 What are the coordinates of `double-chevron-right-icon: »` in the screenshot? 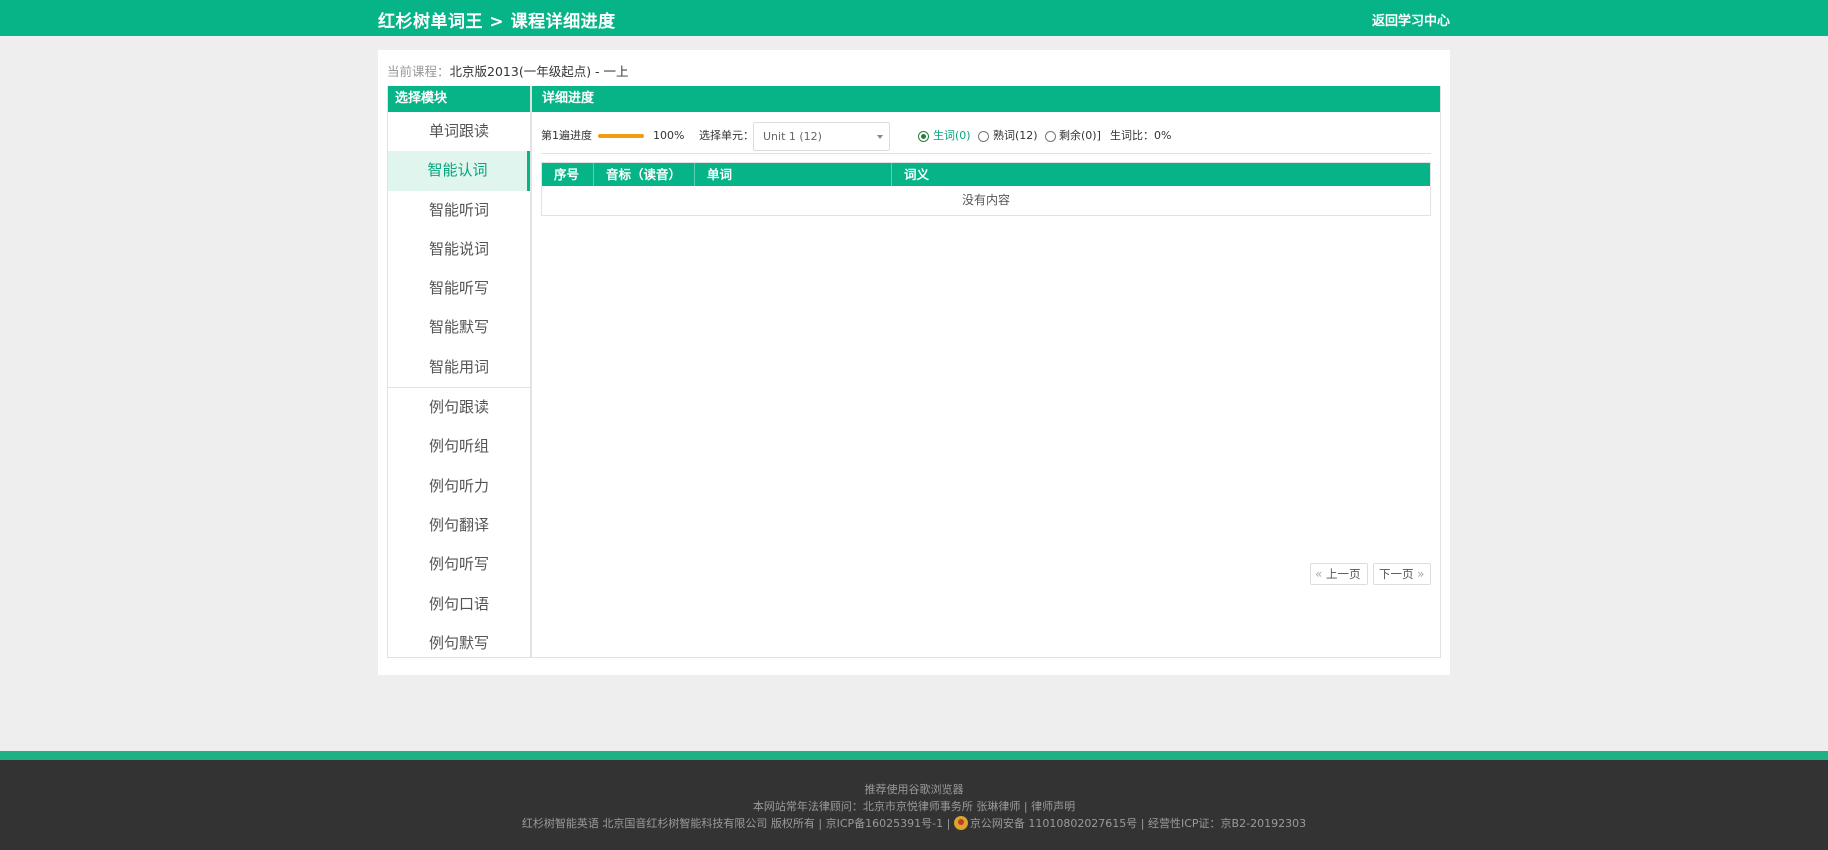 It's located at (1421, 574).